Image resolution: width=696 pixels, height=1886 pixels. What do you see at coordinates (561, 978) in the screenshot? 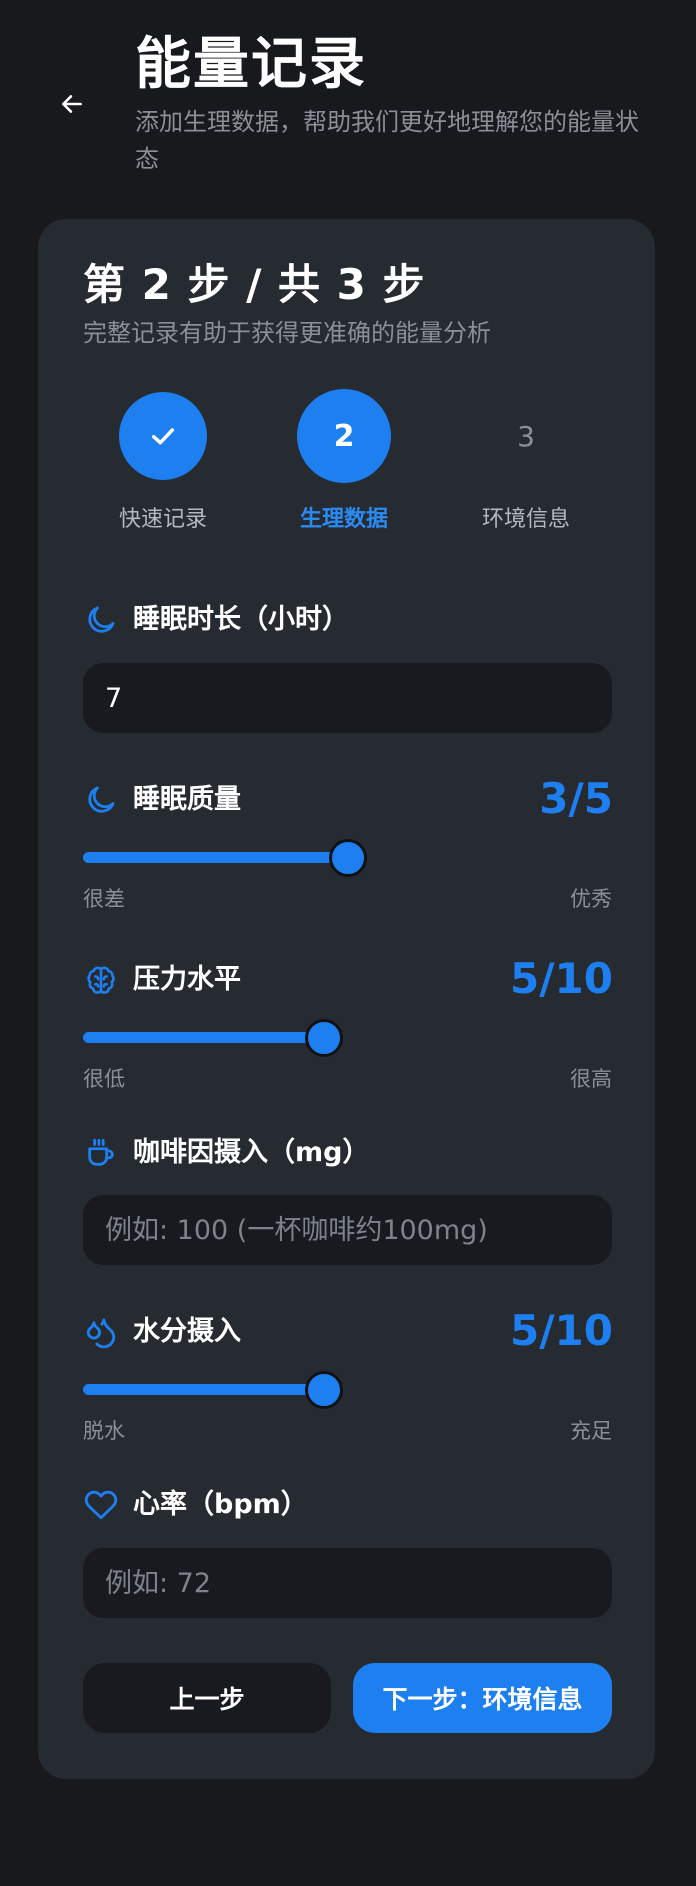
I see `stress-level-value: 5/10` at bounding box center [561, 978].